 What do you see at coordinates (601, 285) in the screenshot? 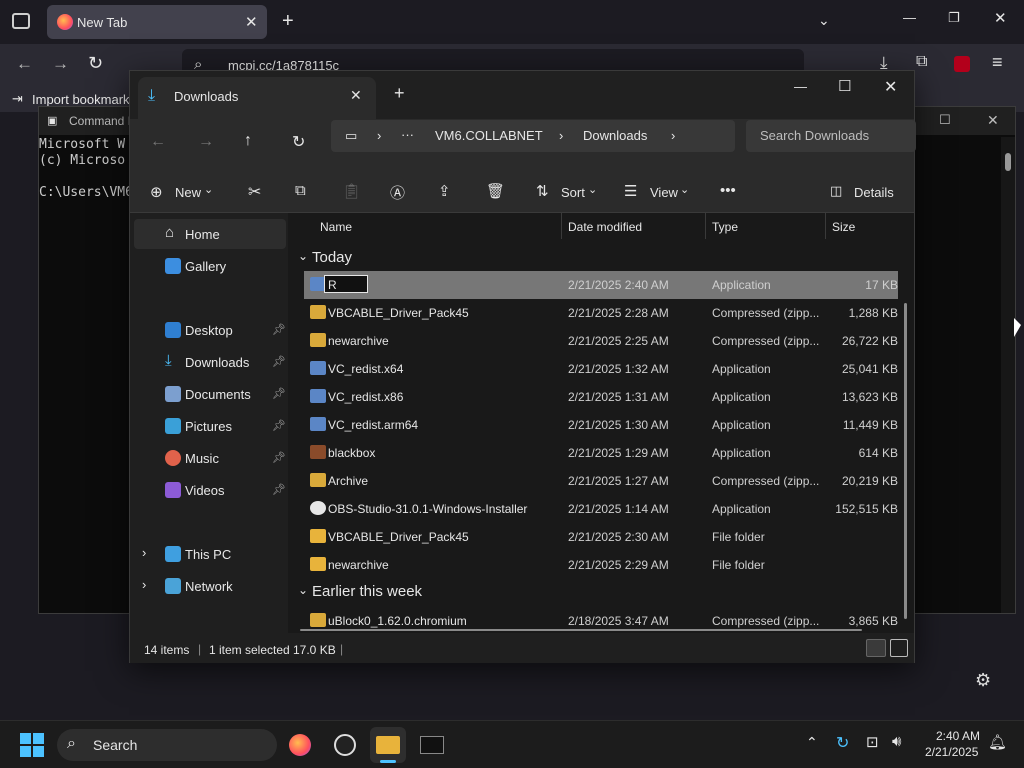
I see `file-row-selected: R 2/21/2025 2:40 AM Application 17 KB` at bounding box center [601, 285].